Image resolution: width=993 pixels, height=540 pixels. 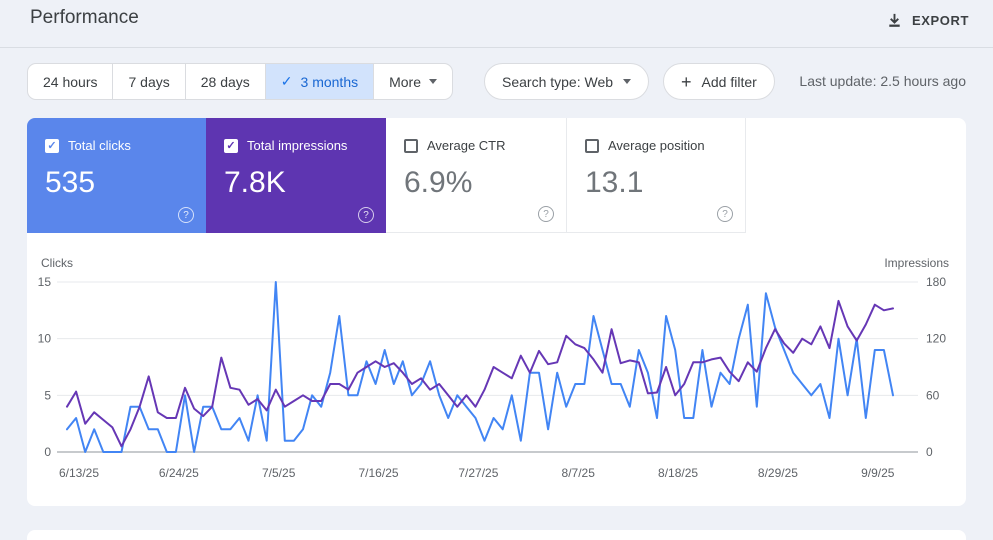 I want to click on metric-value: 13.1, so click(x=614, y=182).